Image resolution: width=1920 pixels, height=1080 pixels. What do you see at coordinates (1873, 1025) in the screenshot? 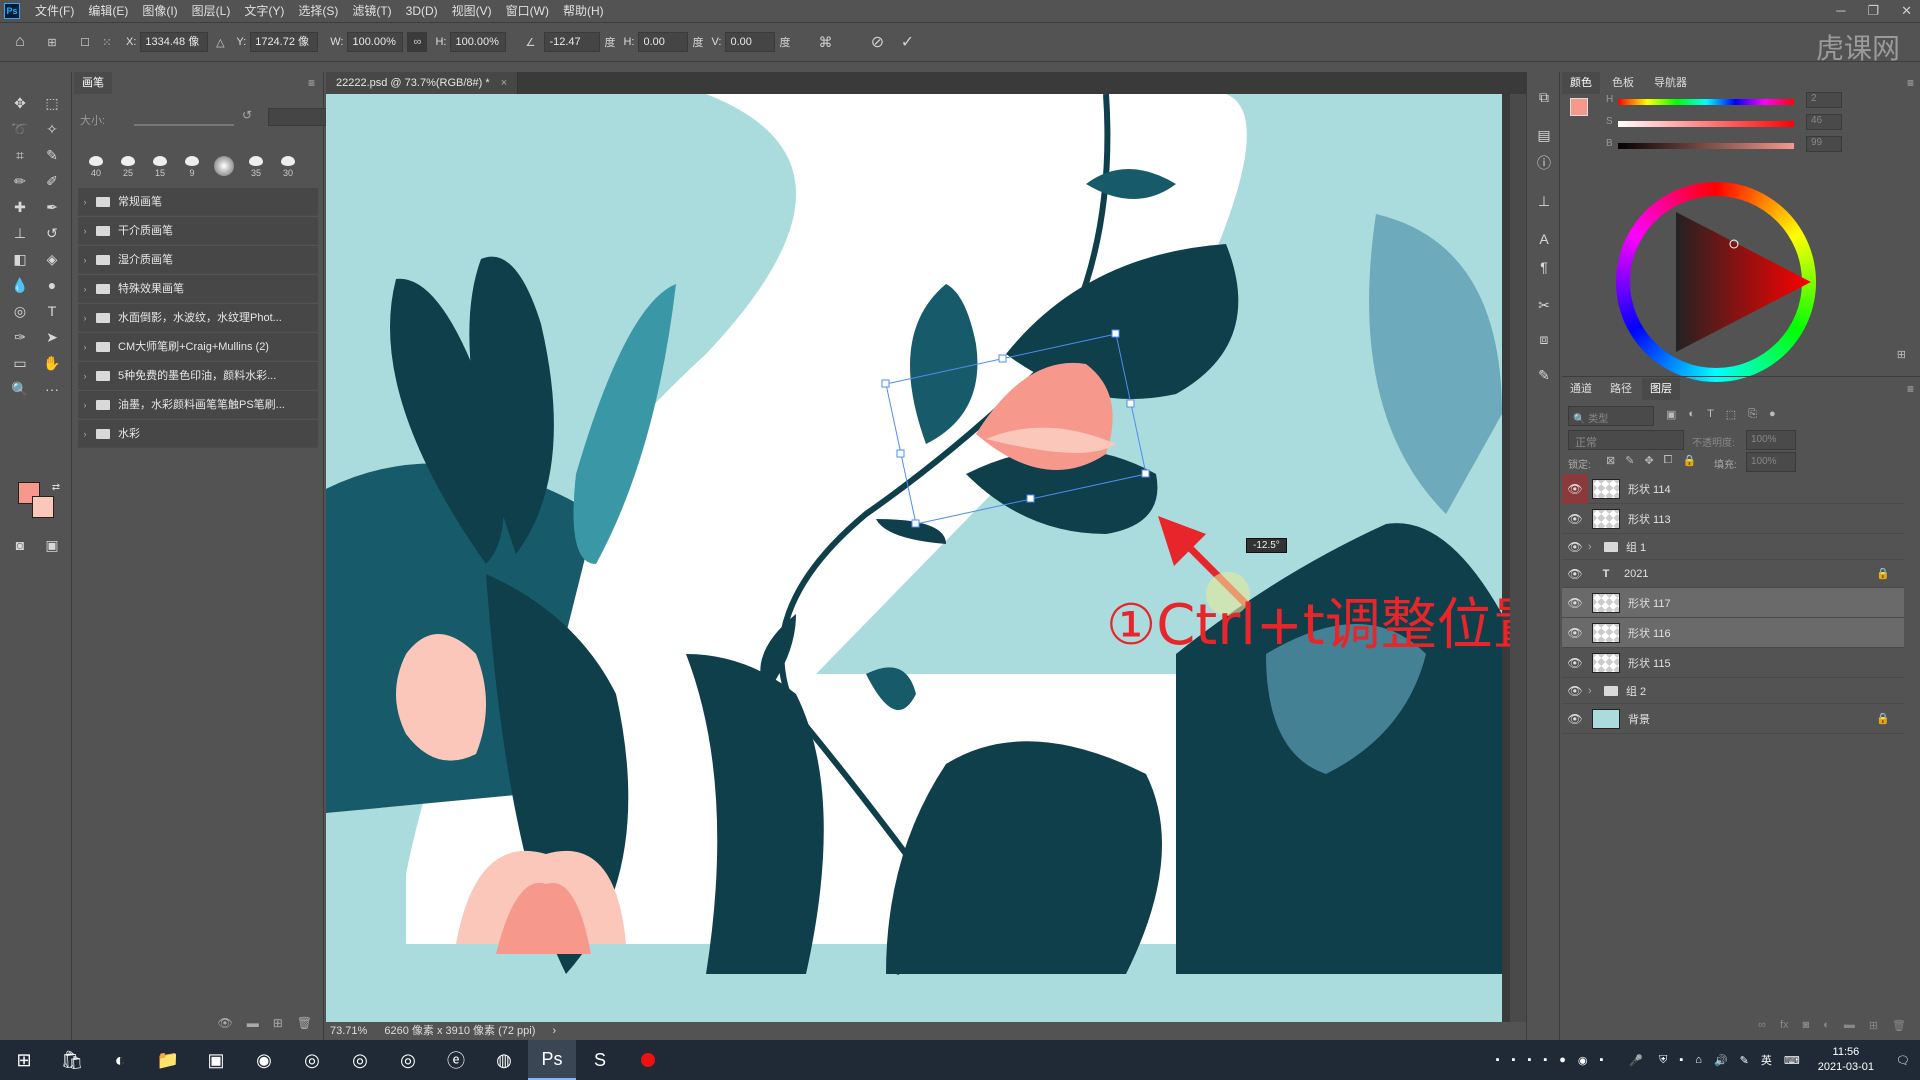
I see `new-layer-icon: ⊞` at bounding box center [1873, 1025].